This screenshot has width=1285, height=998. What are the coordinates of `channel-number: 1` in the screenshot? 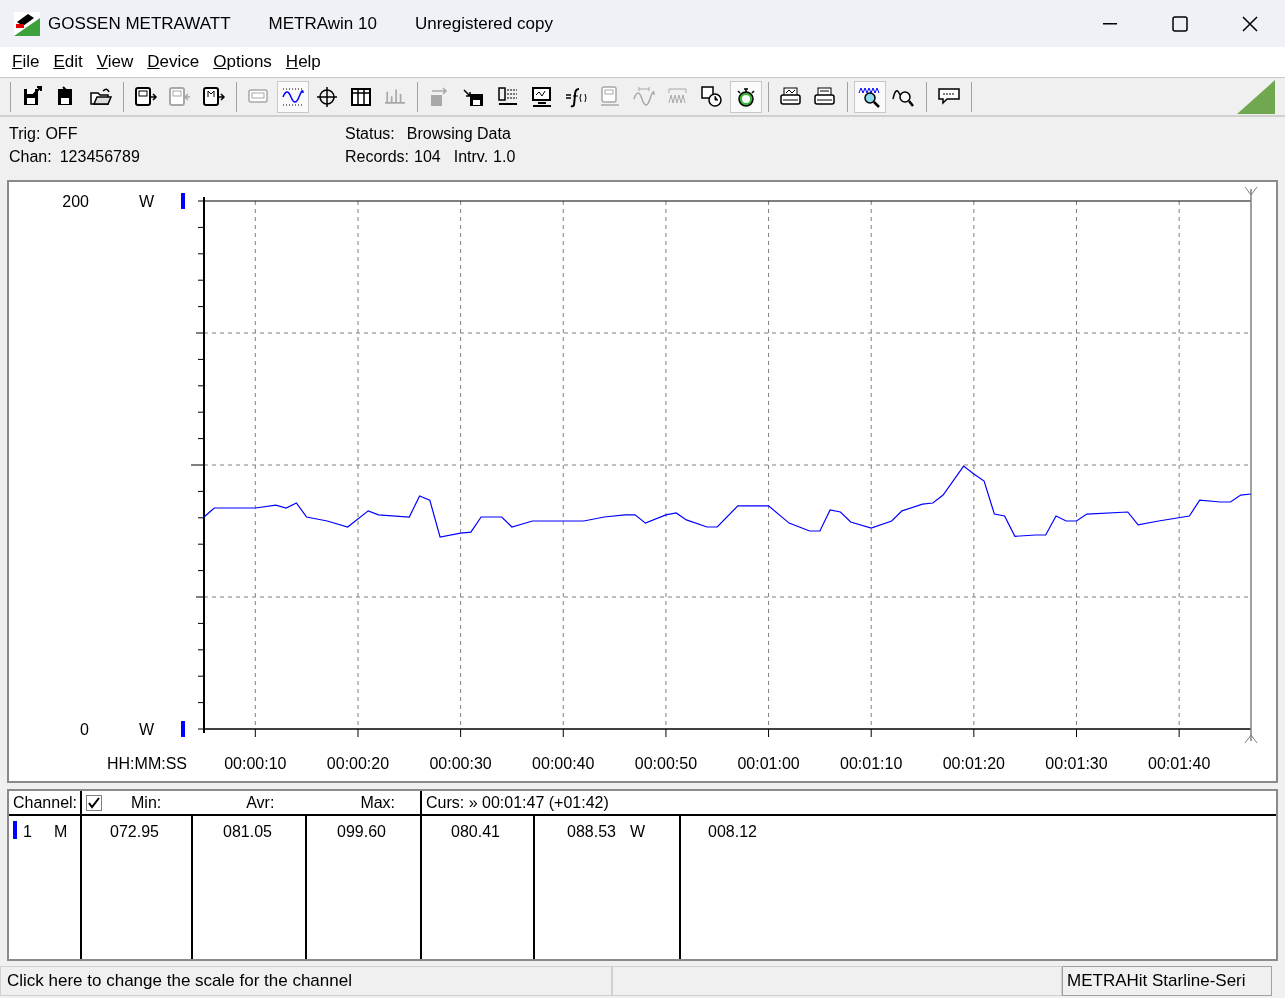 It's located at (27, 832).